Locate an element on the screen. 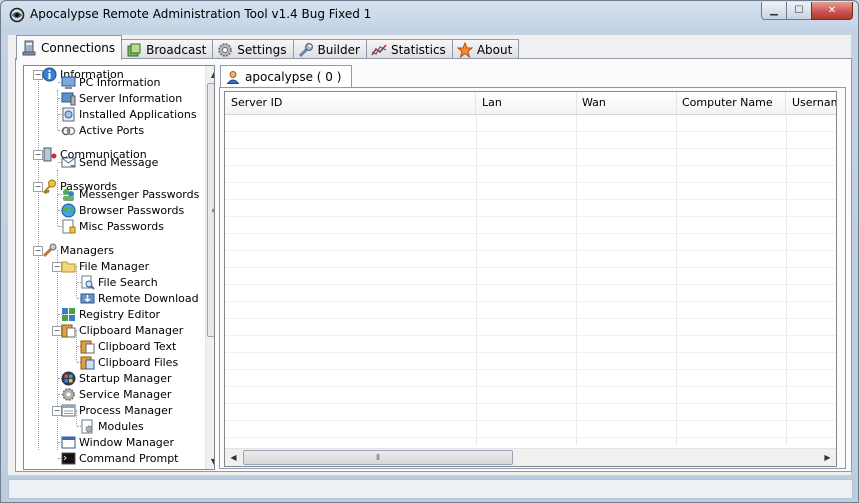  tree-item-managers: Managers is located at coordinates (78, 250).